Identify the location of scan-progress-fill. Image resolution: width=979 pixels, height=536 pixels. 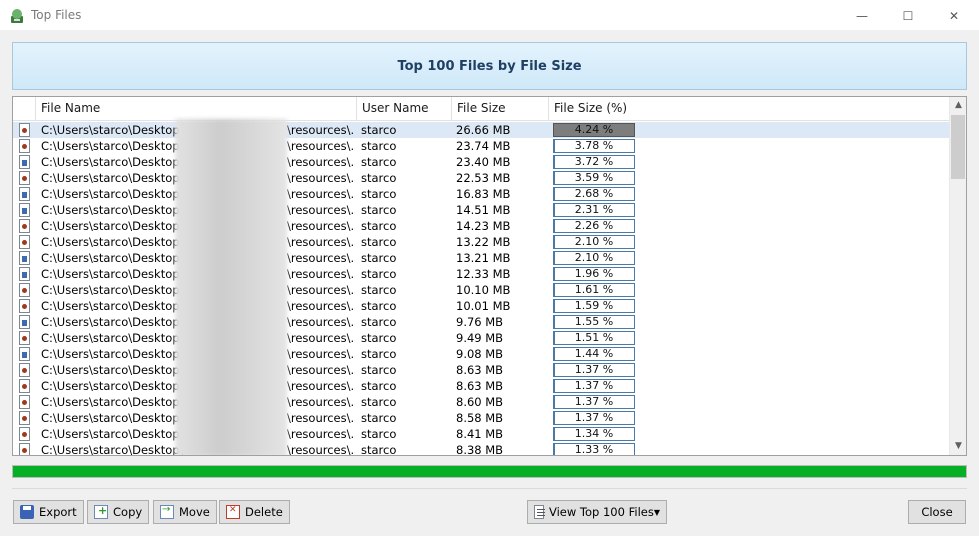
(489, 471).